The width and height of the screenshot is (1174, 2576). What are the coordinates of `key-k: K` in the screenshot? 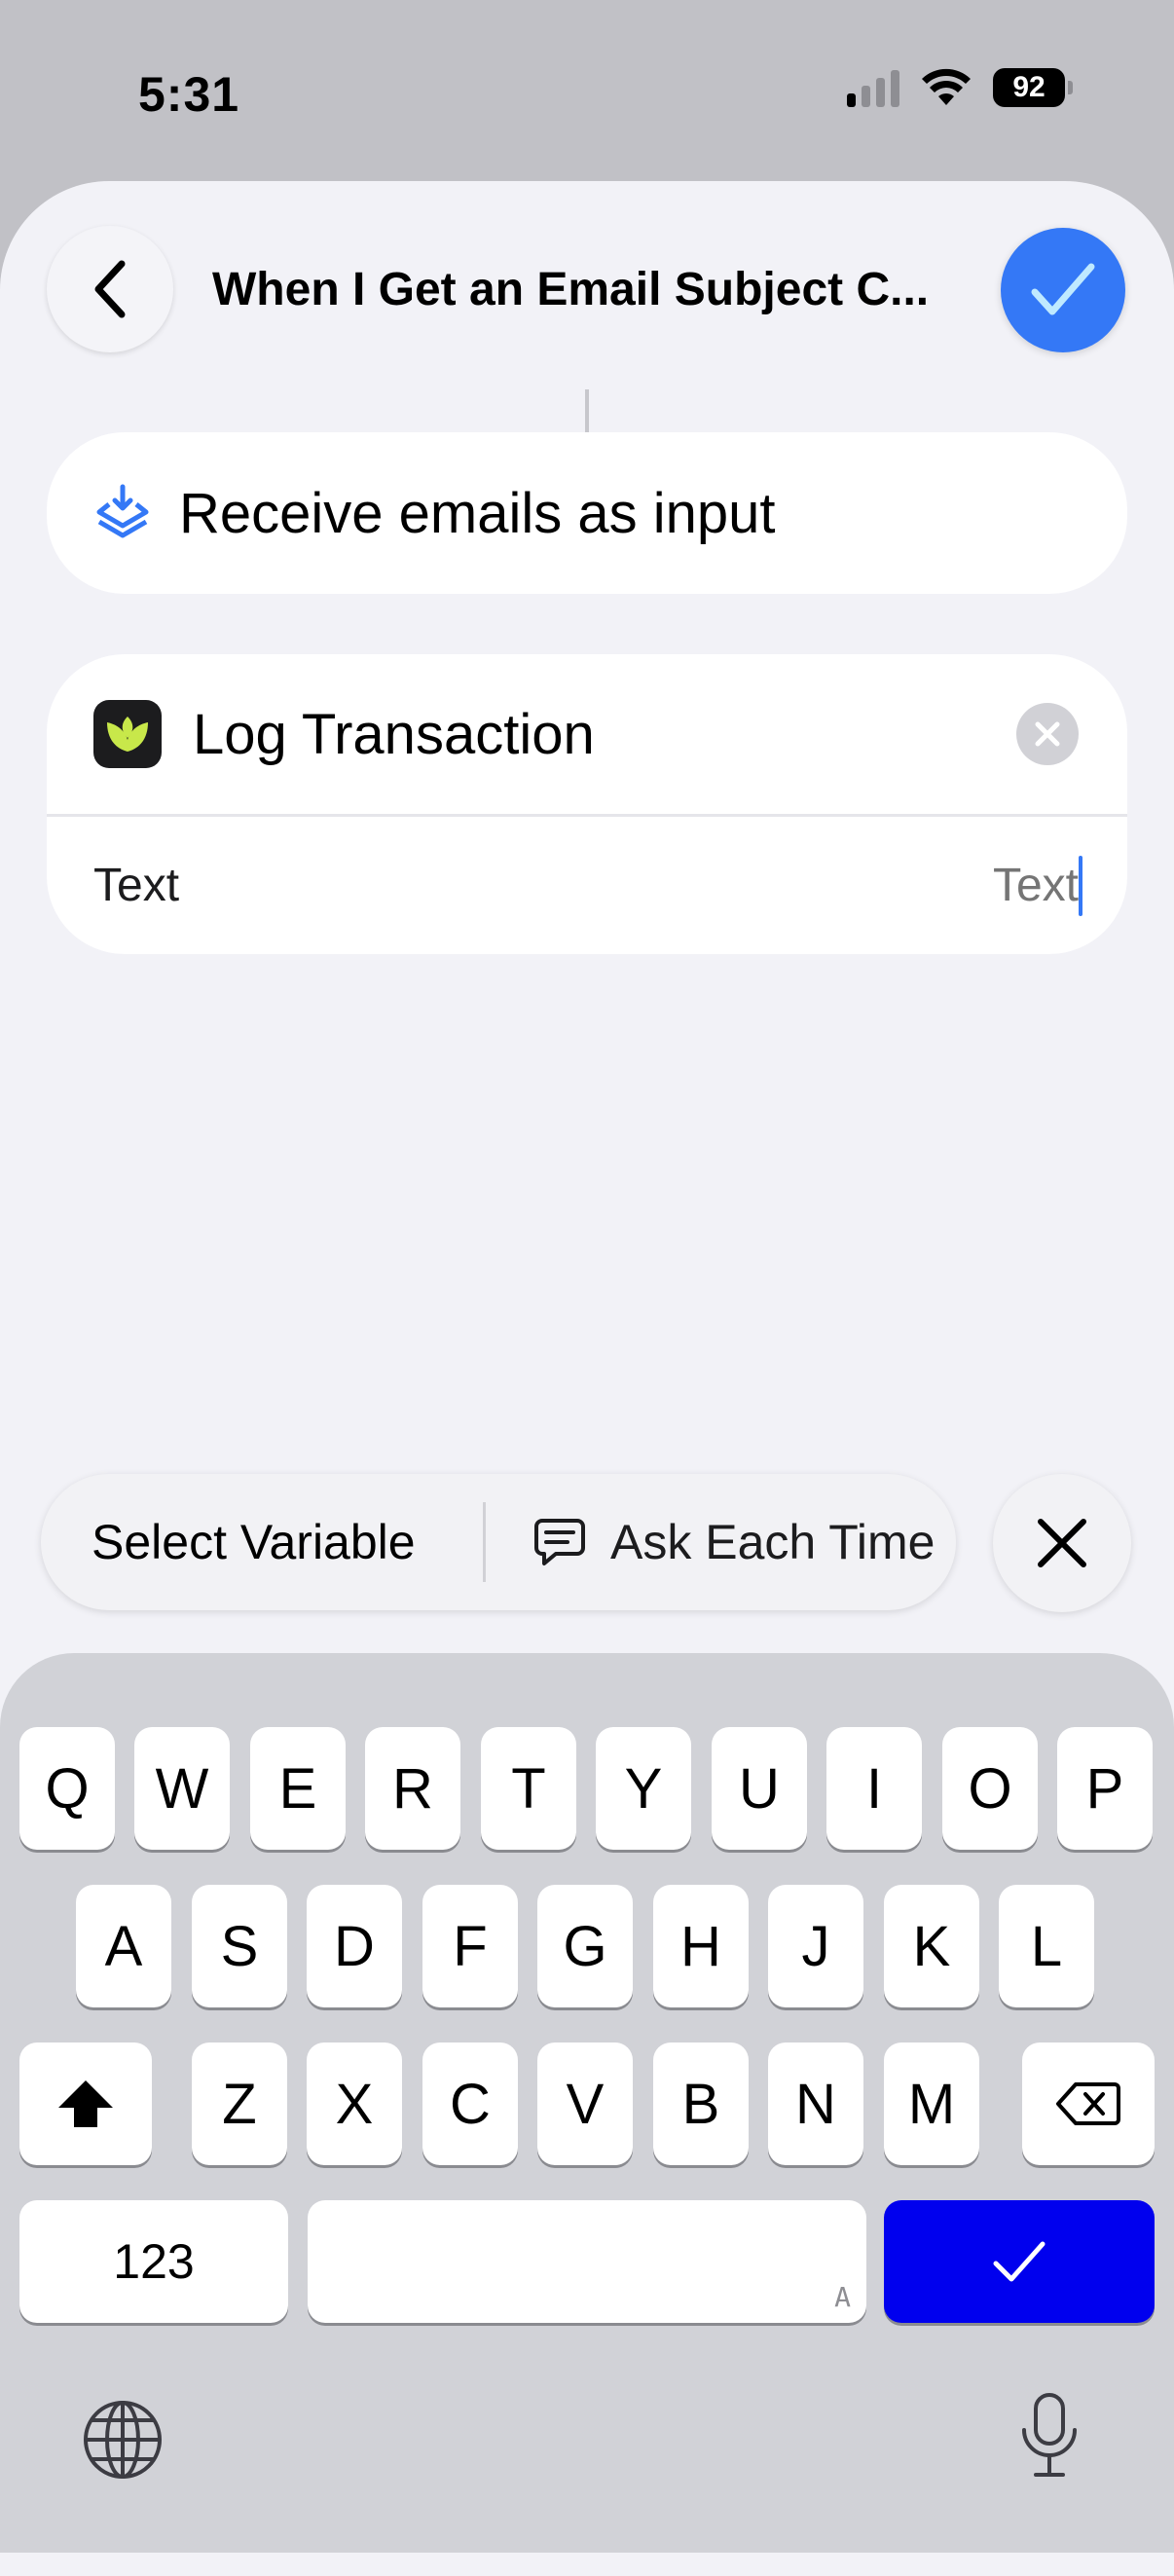 It's located at (931, 1946).